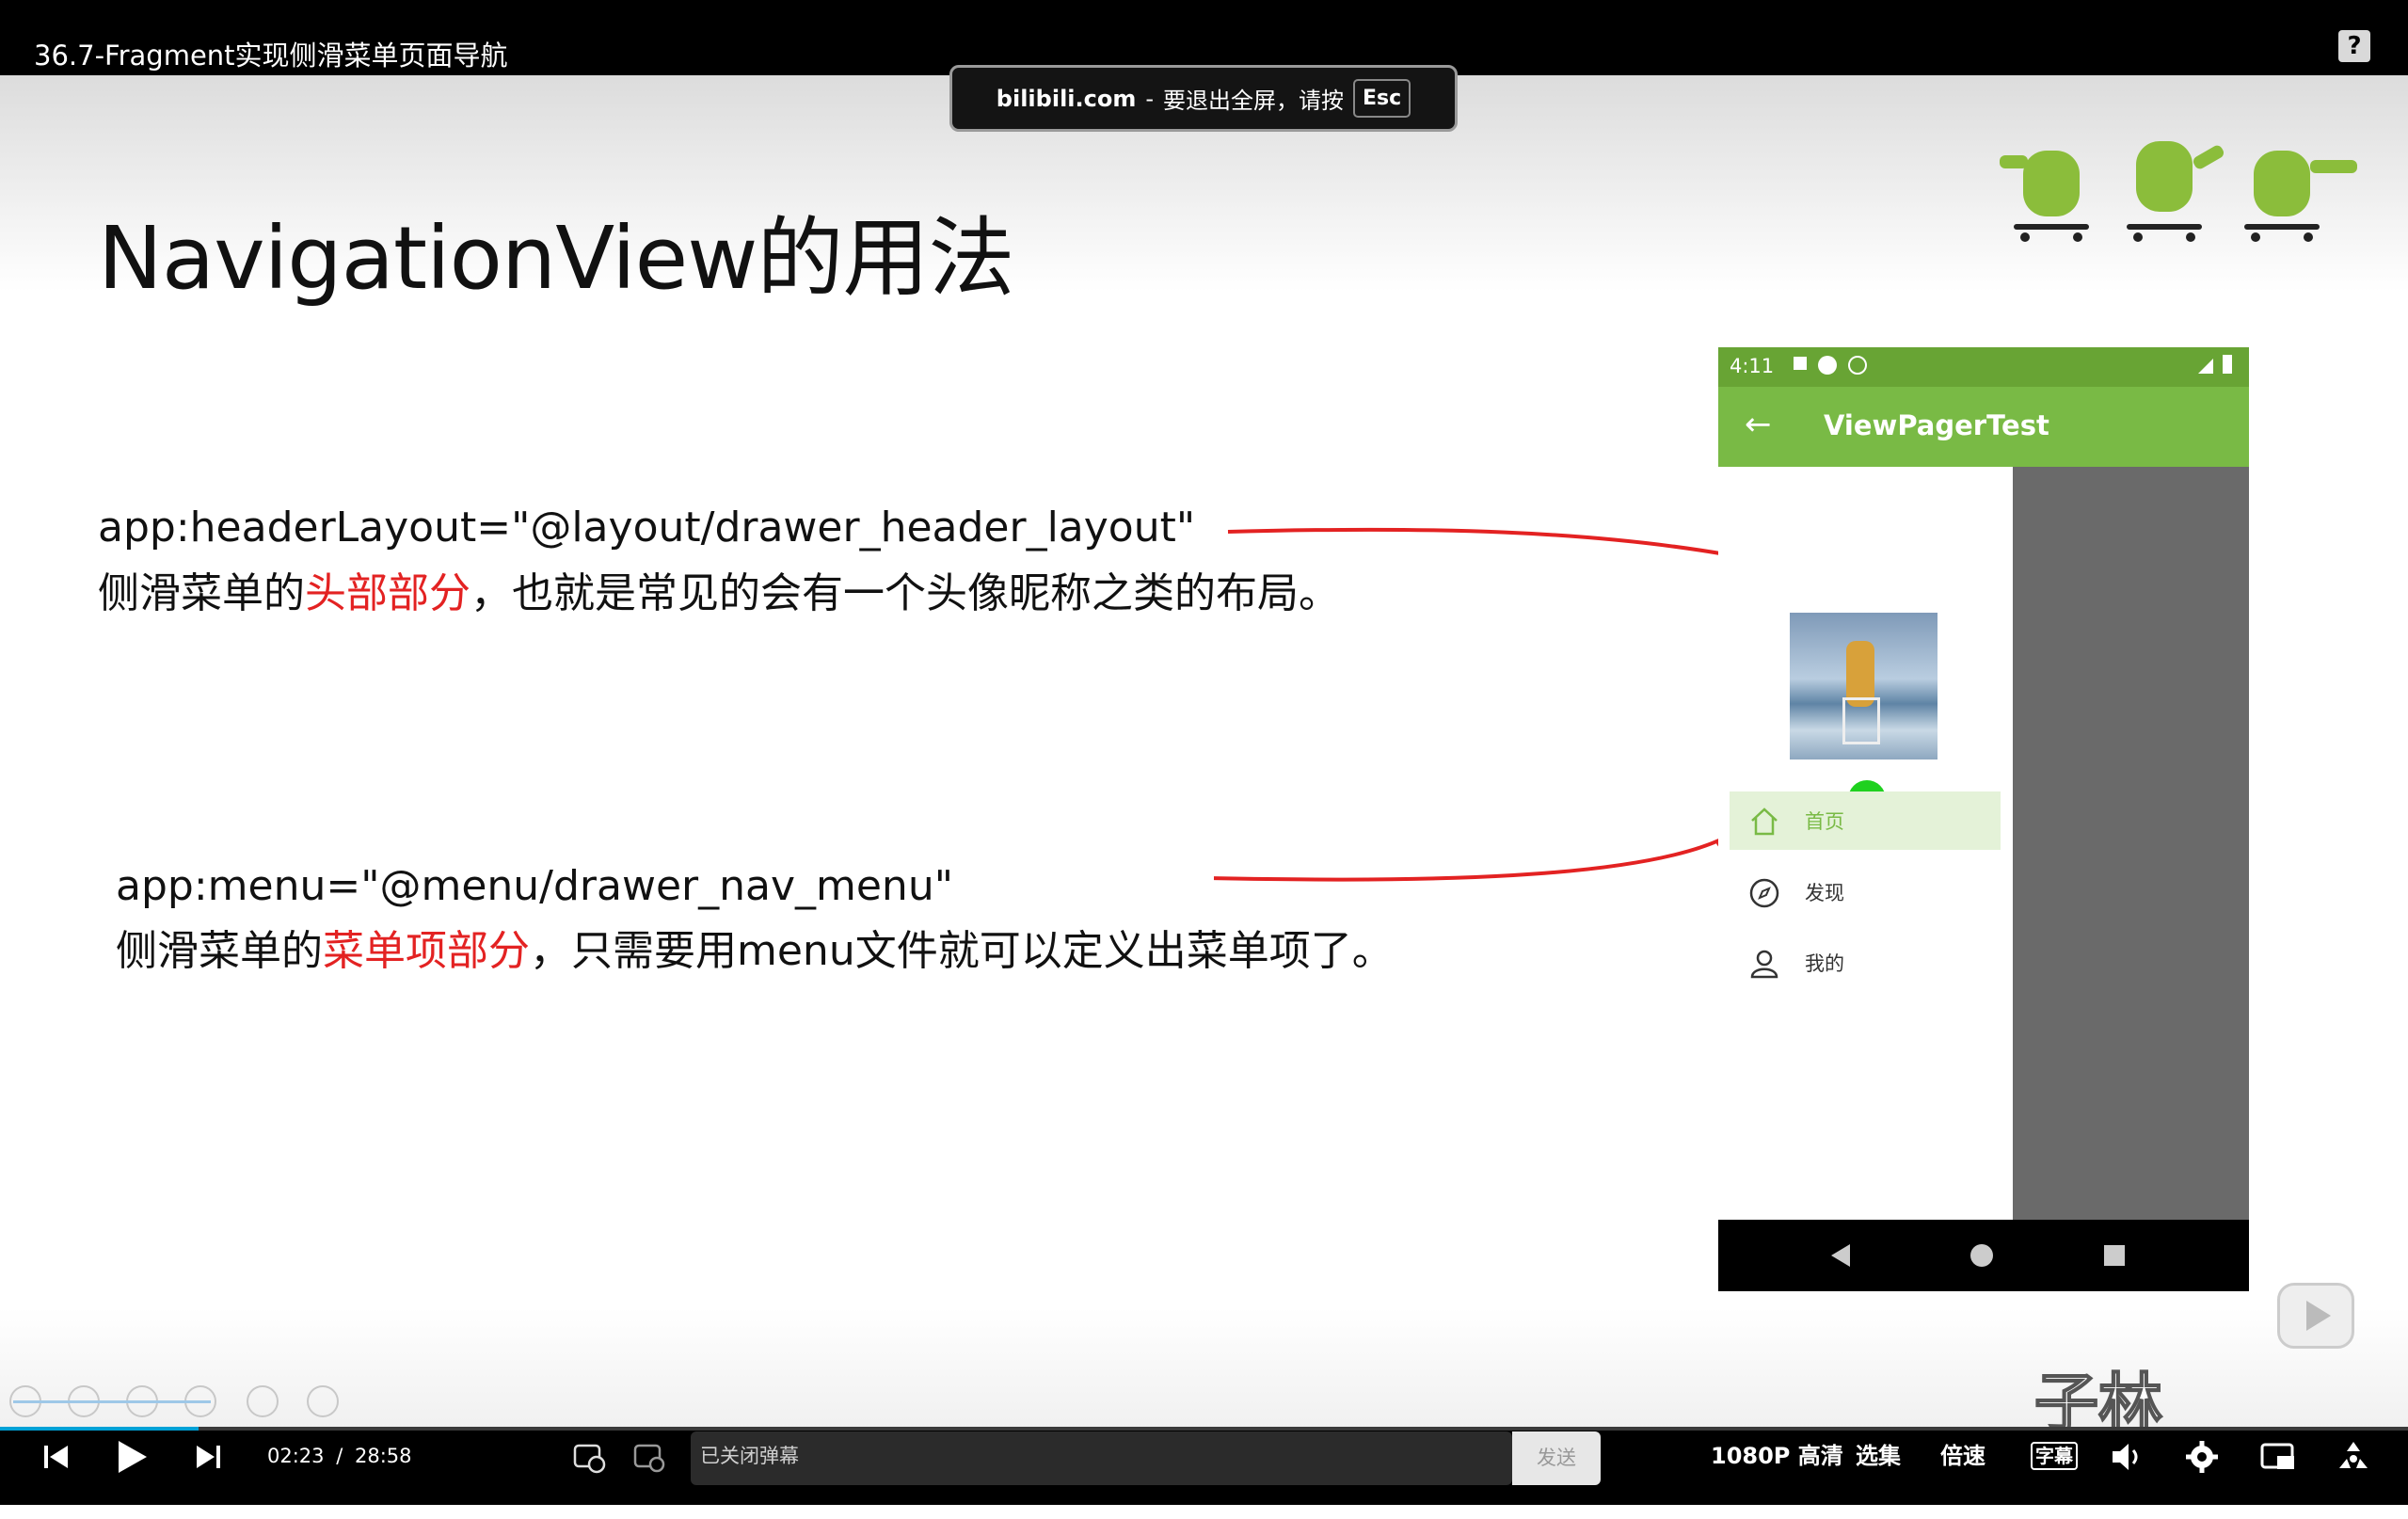 This screenshot has height=1519, width=2408. What do you see at coordinates (1382, 99) in the screenshot?
I see `esc-key: Esc` at bounding box center [1382, 99].